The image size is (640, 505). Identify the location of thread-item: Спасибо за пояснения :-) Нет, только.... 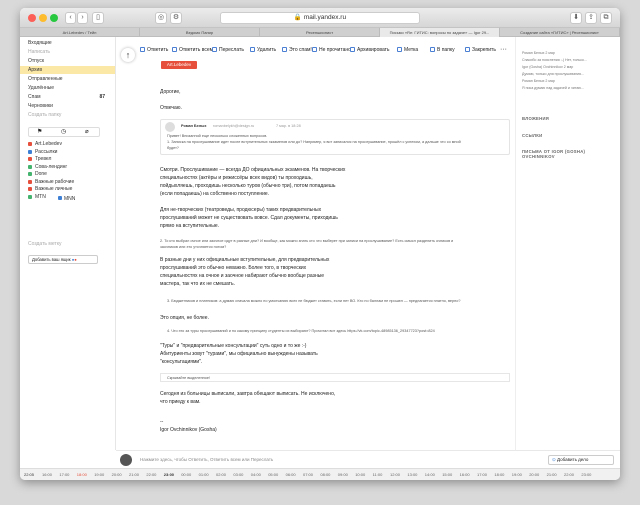
(554, 60).